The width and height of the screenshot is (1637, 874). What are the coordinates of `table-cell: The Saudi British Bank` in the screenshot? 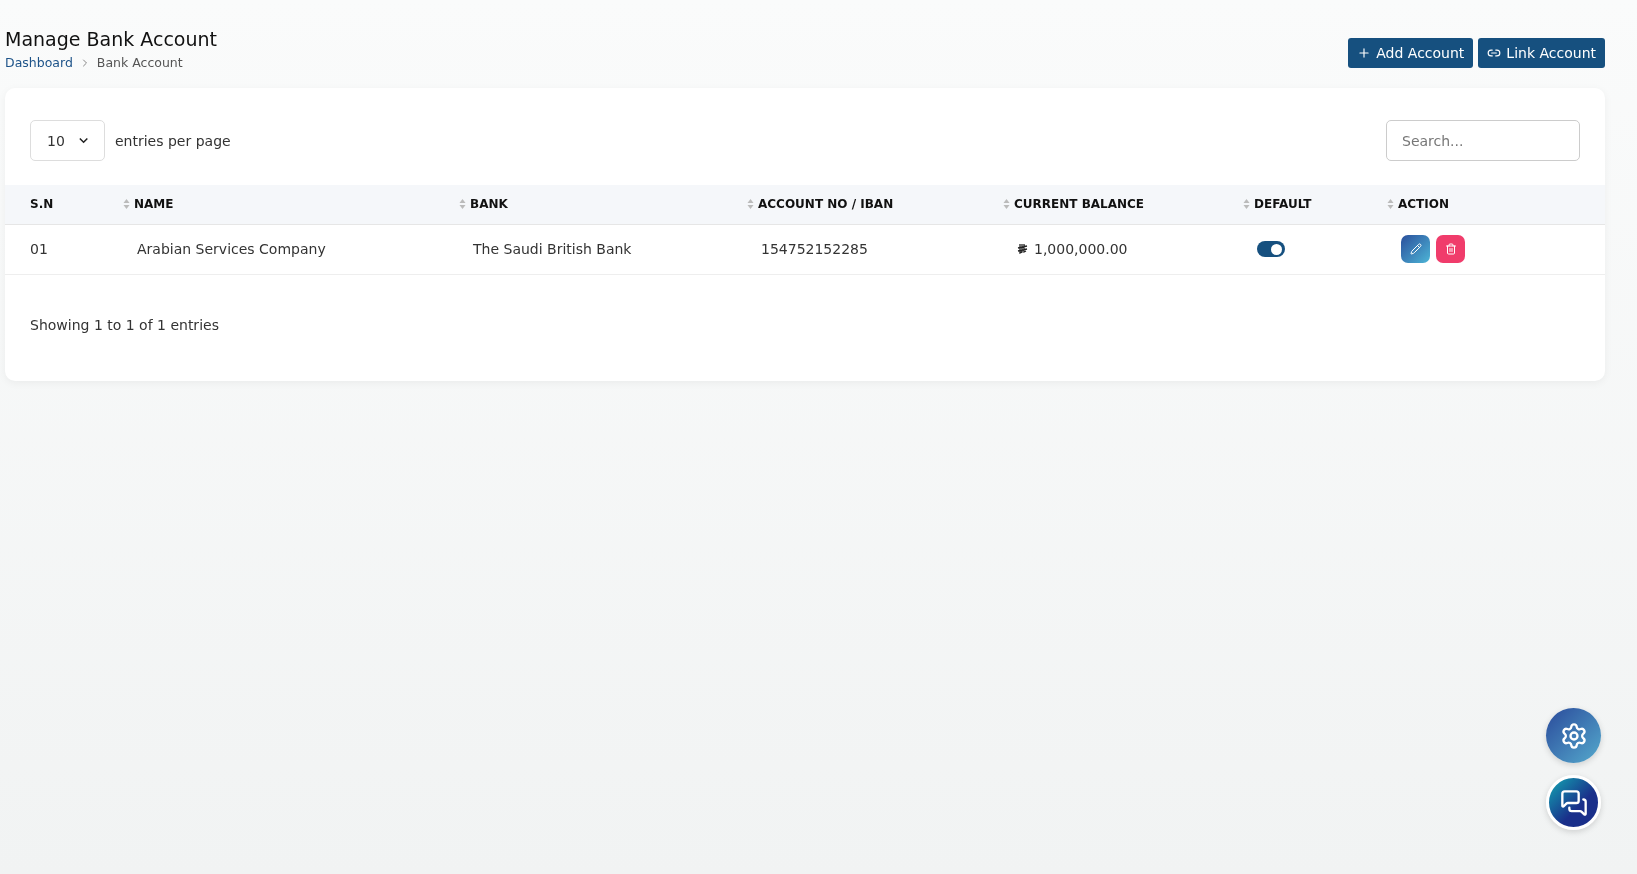 It's located at (597, 249).